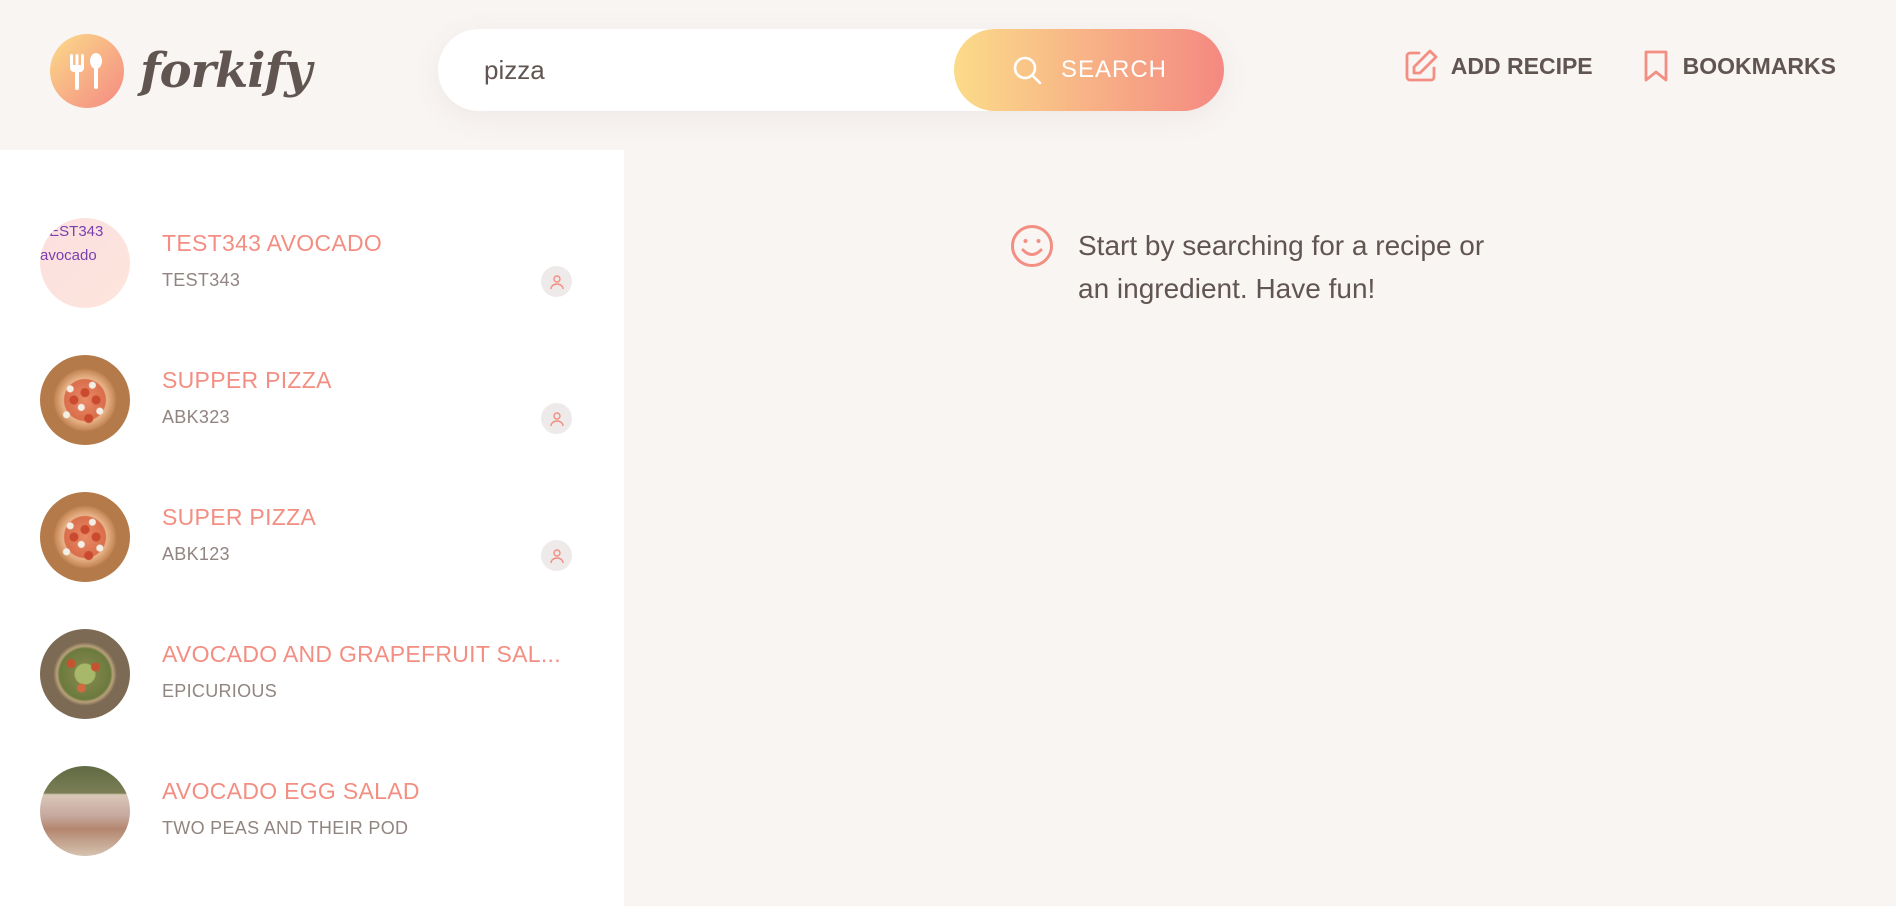  Describe the element at coordinates (220, 691) in the screenshot. I see `recipe-publisher: EPICURIOUS` at that location.